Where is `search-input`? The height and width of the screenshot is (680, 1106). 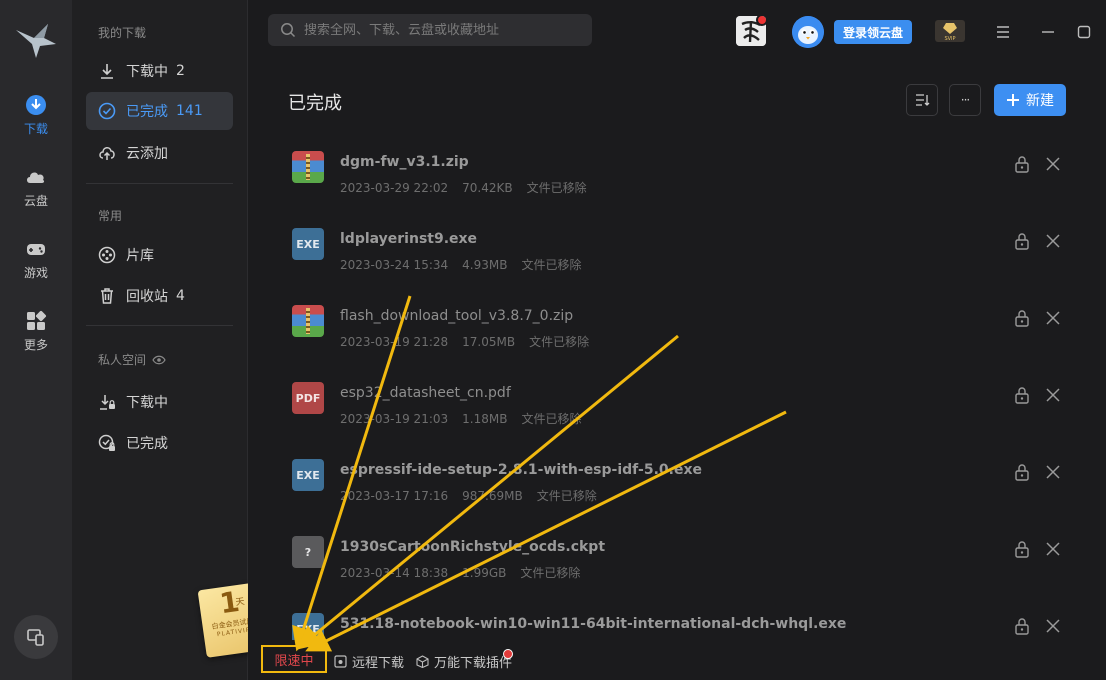 search-input is located at coordinates (439, 30).